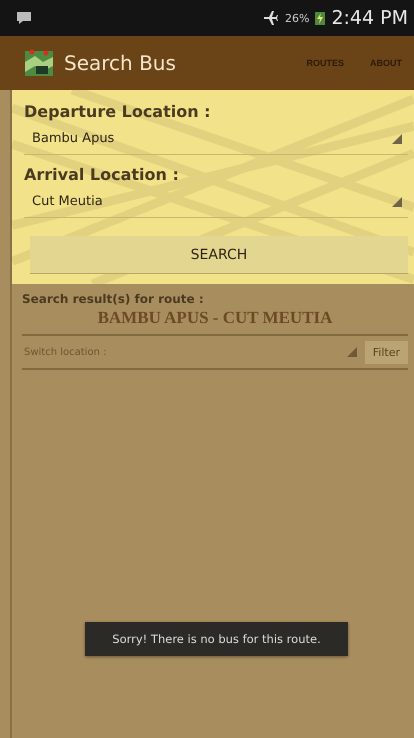 This screenshot has width=414, height=738. Describe the element at coordinates (216, 142) in the screenshot. I see `location-dropdown: Bambu Apus` at that location.